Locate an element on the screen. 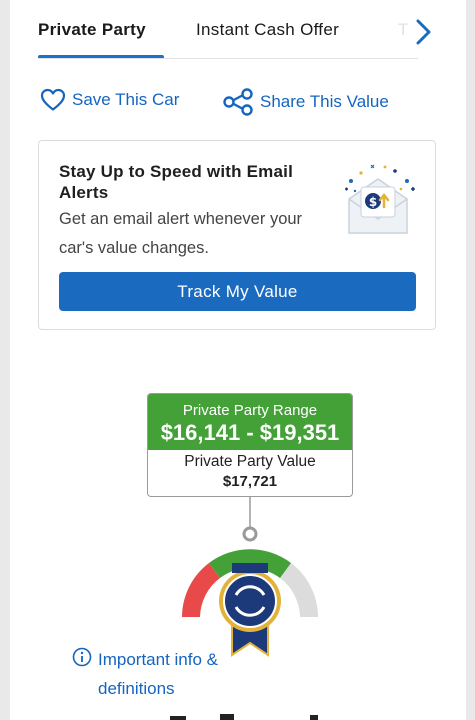  email-alert-title: Stay Up to Speed with Email Alerts is located at coordinates (176, 182).